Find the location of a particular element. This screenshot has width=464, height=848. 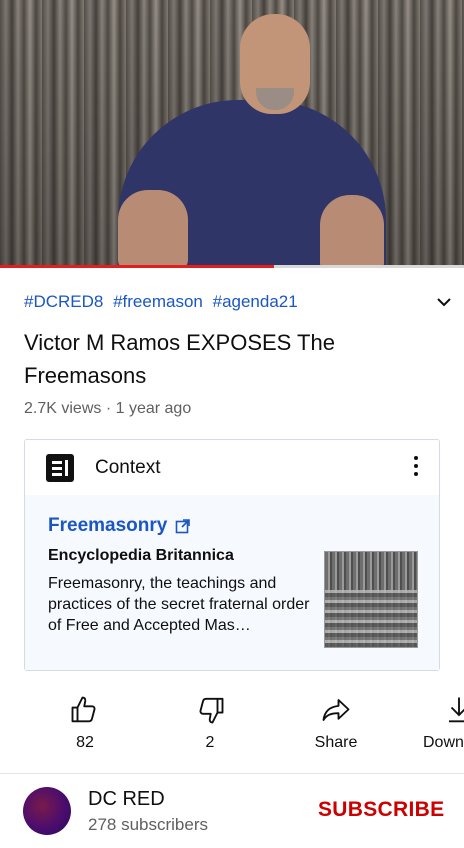

context-thumbnail is located at coordinates (371, 599).